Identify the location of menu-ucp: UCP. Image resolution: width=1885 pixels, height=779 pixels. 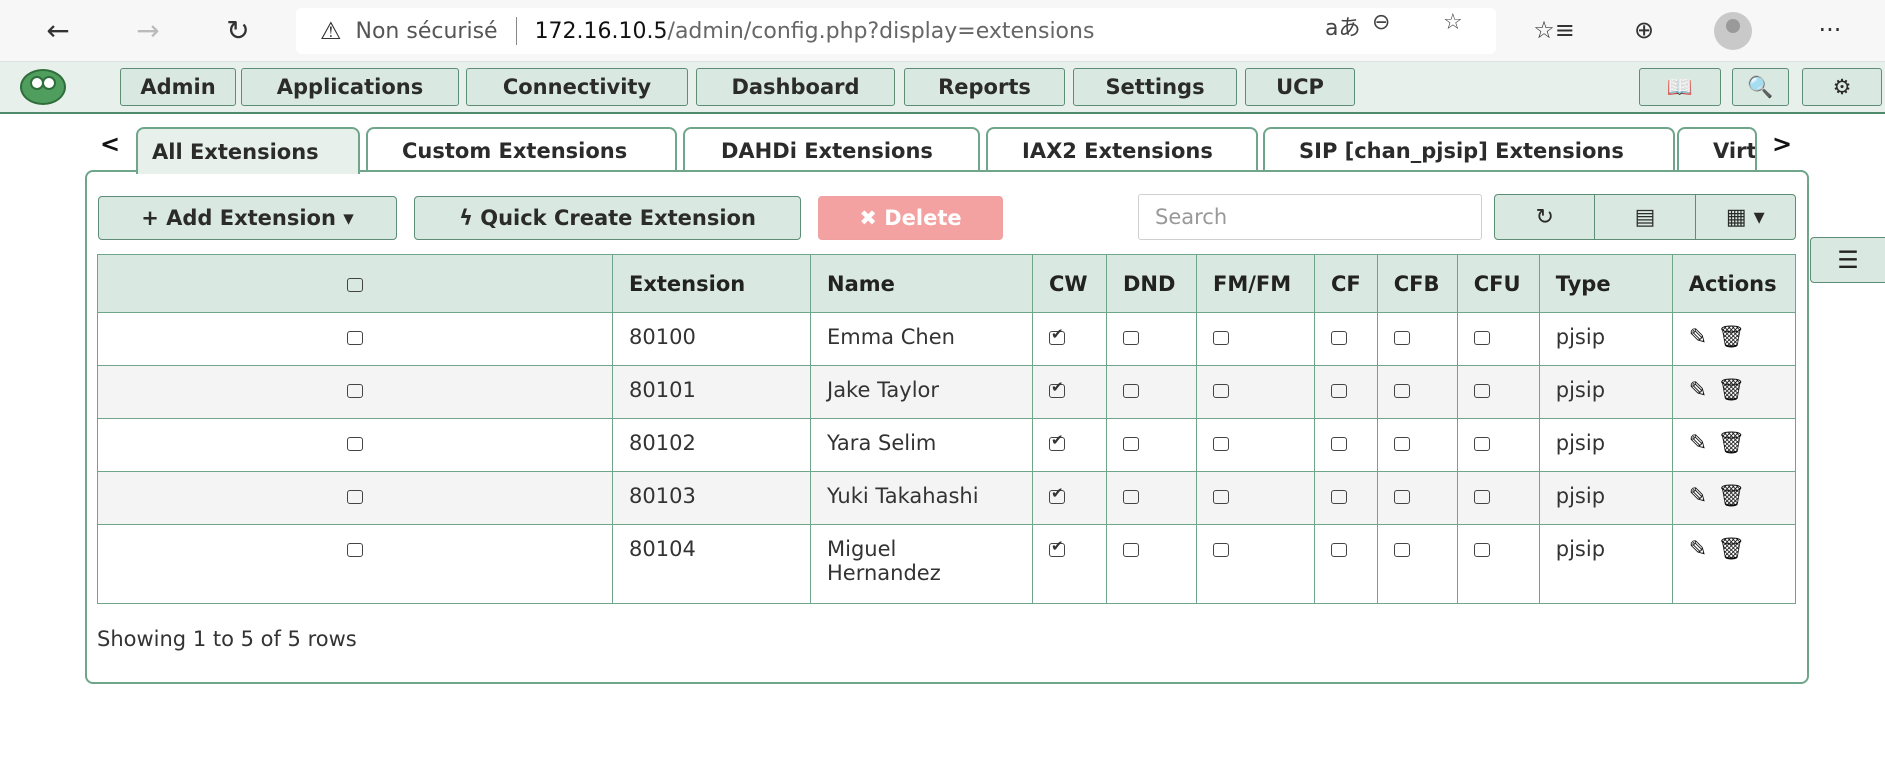
(1300, 87).